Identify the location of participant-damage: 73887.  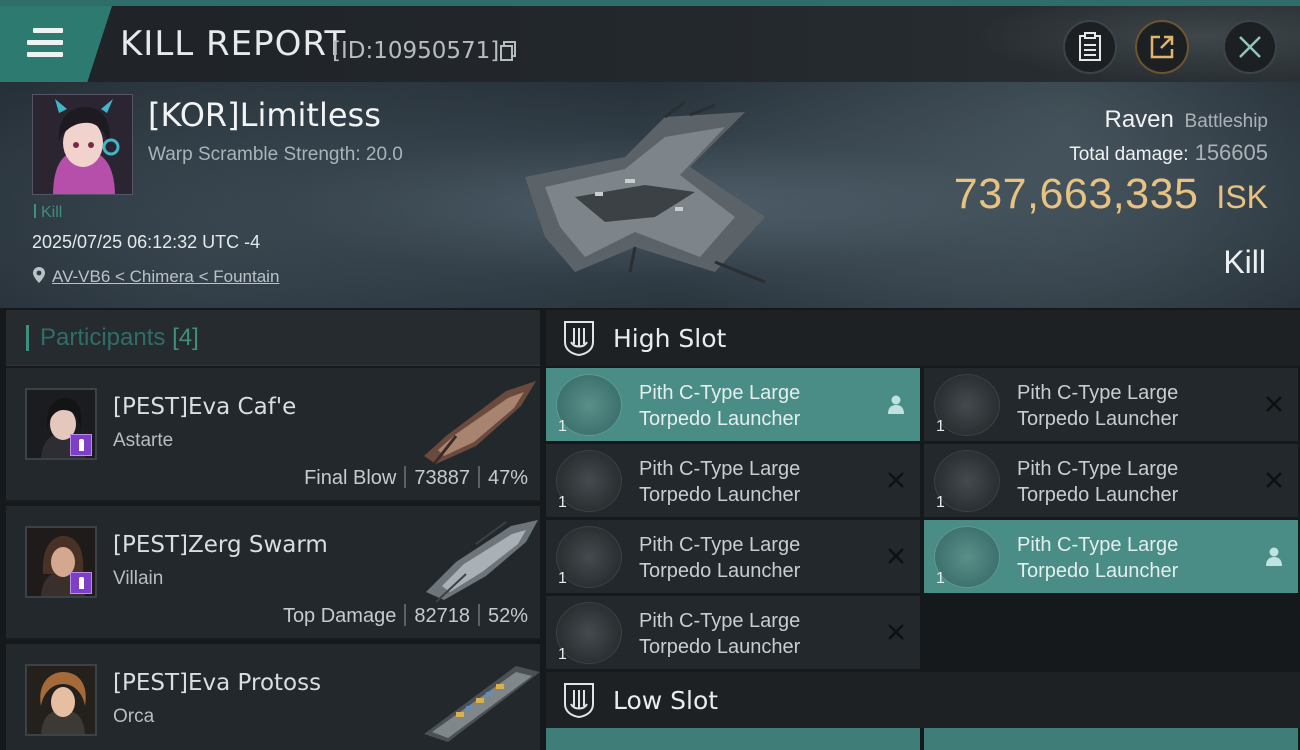
(442, 478).